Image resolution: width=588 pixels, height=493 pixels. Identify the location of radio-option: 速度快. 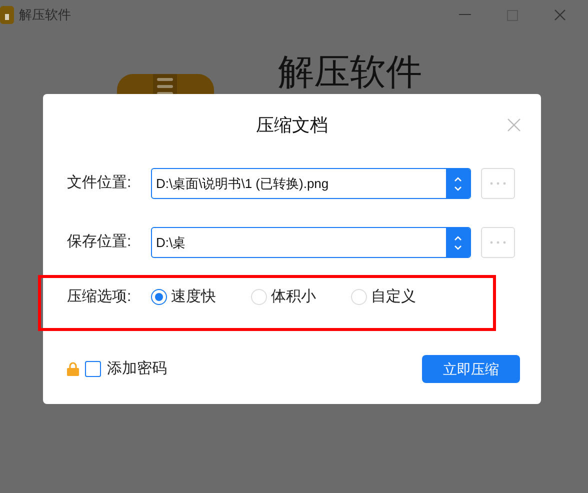
(201, 297).